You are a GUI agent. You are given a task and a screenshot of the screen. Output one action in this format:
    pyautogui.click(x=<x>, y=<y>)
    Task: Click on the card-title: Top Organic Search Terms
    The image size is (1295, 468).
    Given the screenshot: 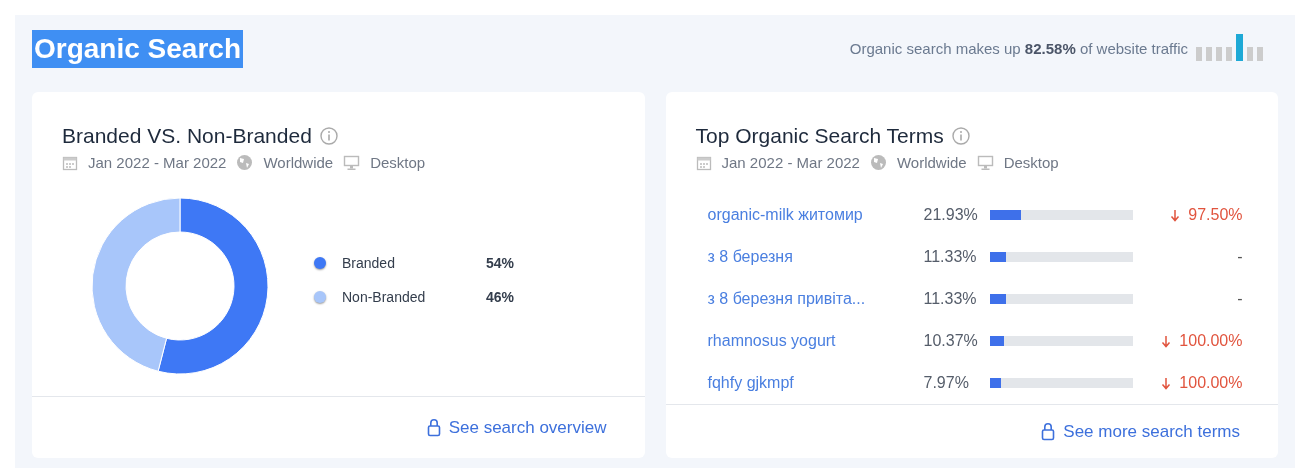 What is the action you would take?
    pyautogui.click(x=819, y=136)
    